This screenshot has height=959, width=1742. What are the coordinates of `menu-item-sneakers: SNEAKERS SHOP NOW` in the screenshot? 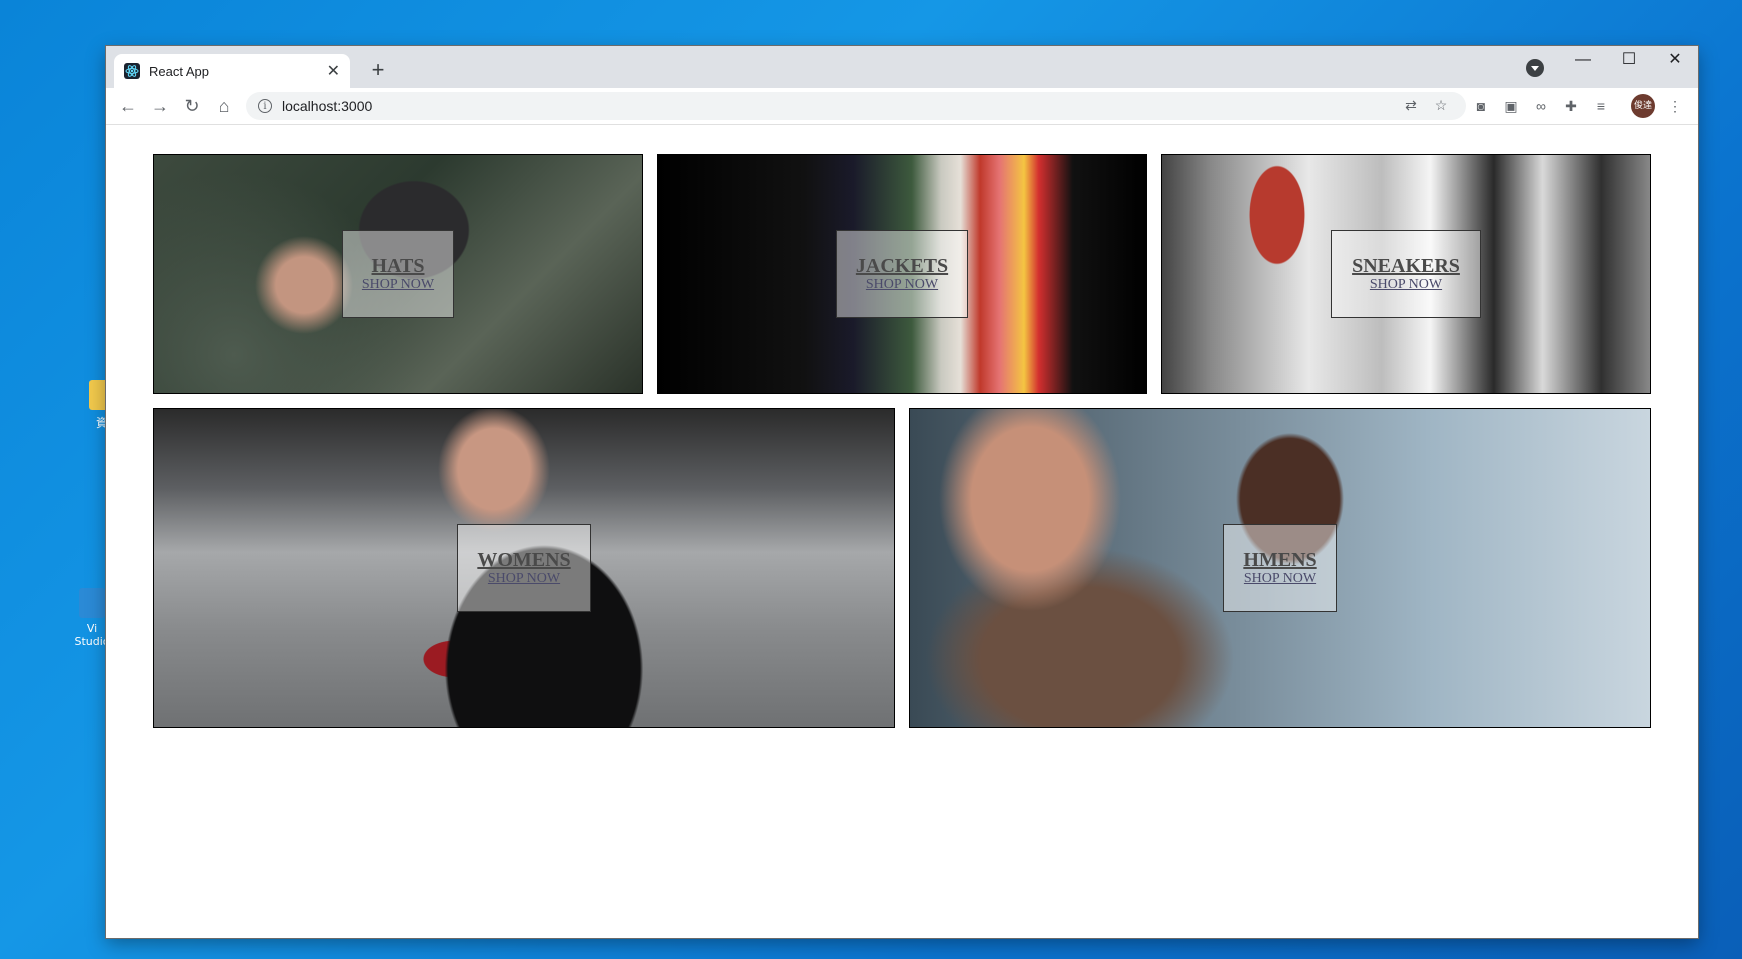 It's located at (1406, 274).